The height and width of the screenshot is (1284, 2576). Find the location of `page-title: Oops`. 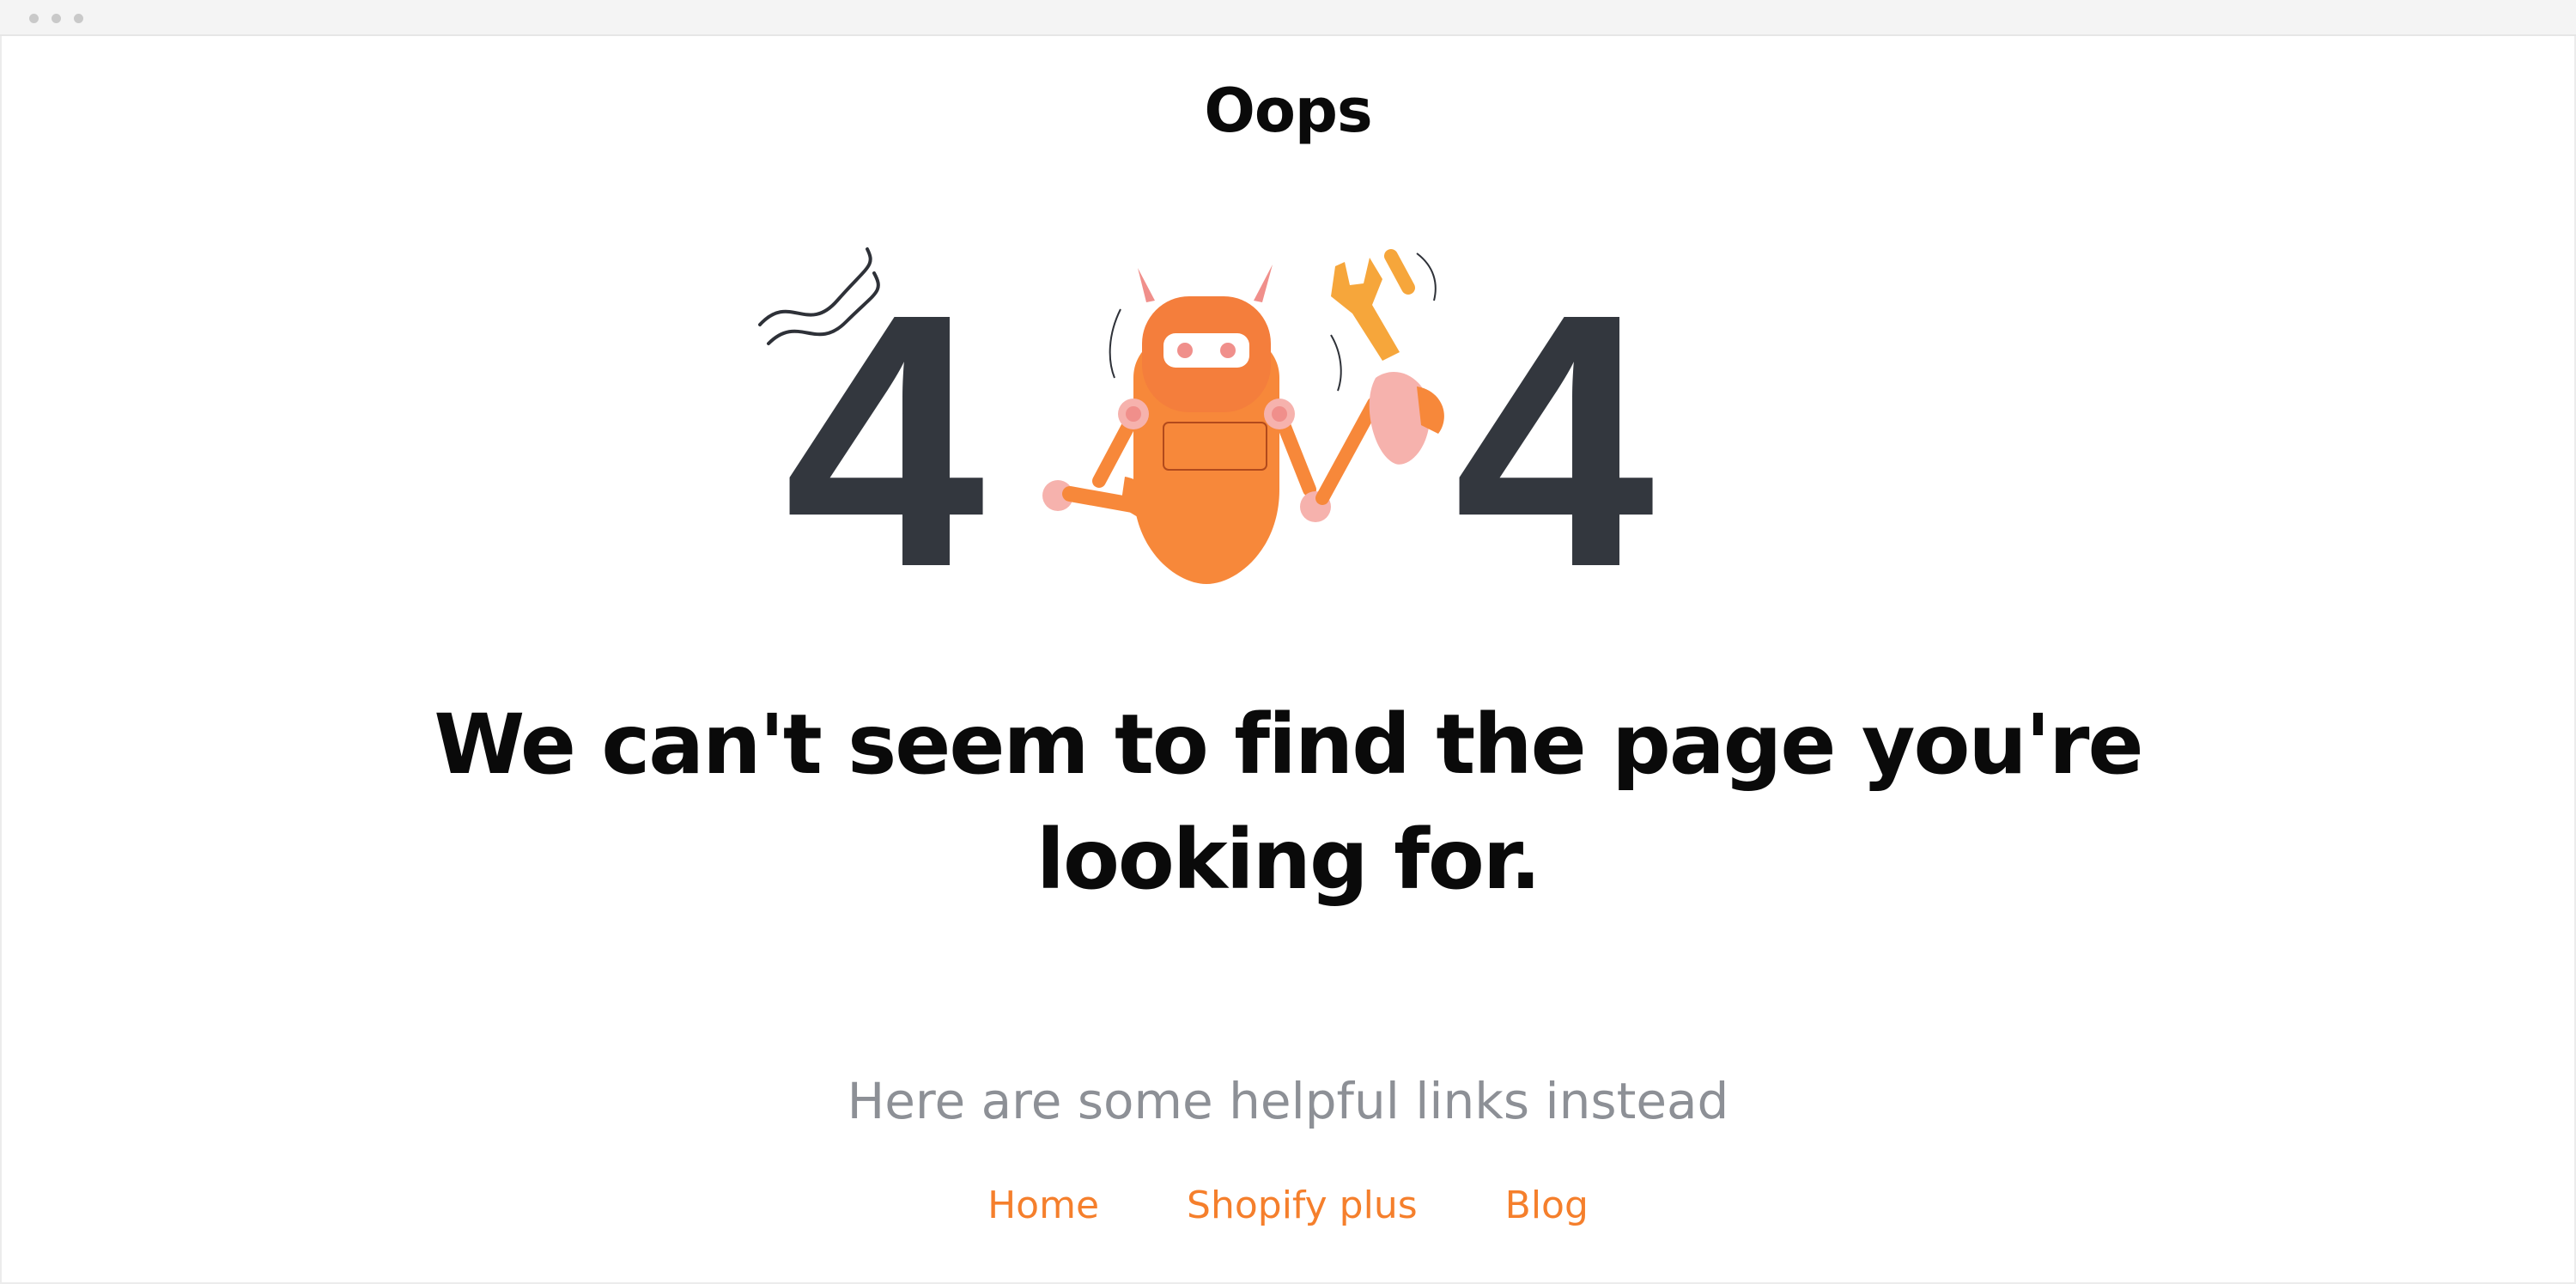

page-title: Oops is located at coordinates (1288, 111).